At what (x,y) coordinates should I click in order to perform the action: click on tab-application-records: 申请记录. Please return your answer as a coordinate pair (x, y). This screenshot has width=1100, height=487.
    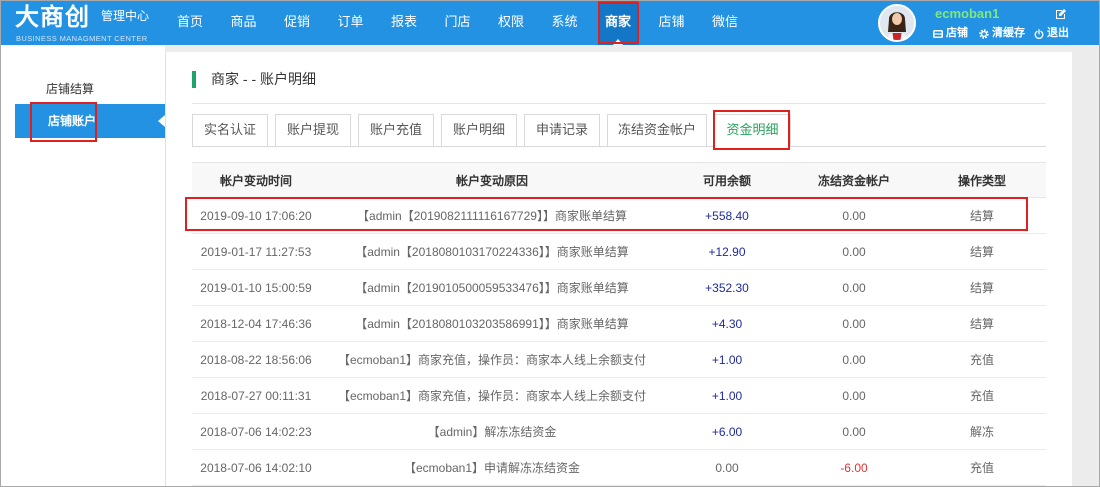
    Looking at the image, I should click on (562, 130).